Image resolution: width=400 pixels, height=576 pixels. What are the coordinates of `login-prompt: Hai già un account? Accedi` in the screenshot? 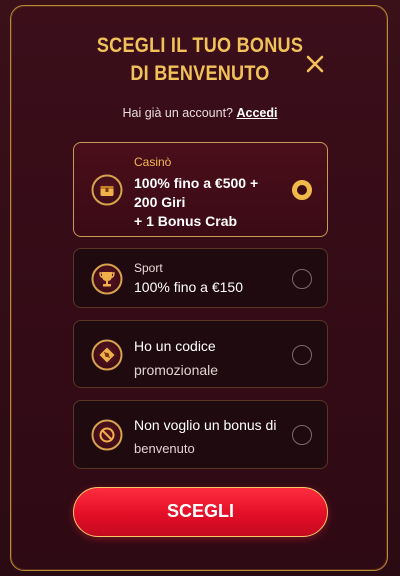 It's located at (200, 113).